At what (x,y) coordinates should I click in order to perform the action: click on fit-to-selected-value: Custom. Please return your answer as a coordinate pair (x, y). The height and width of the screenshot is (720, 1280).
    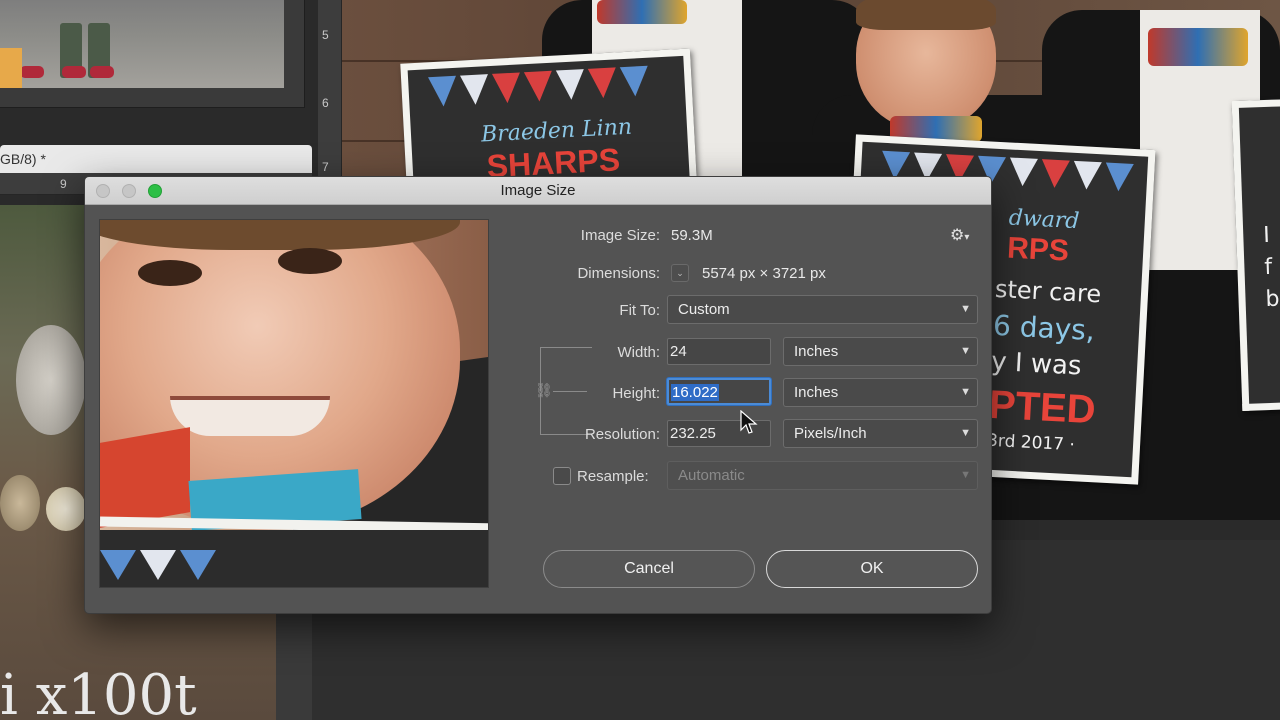
    Looking at the image, I should click on (704, 309).